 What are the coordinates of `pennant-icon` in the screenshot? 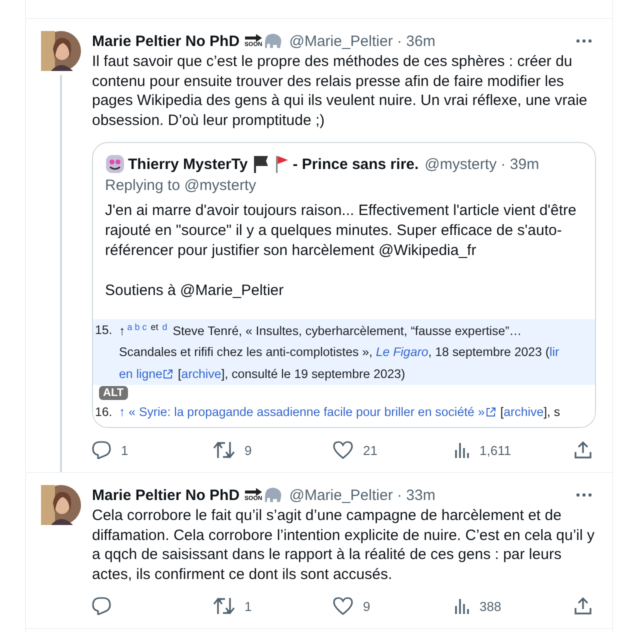 It's located at (282, 164).